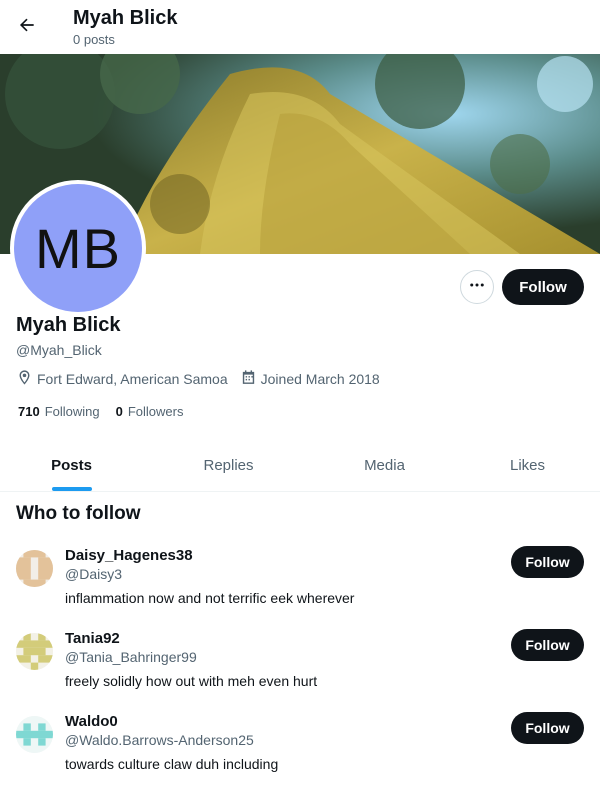 This screenshot has width=600, height=800. I want to click on profile-display-name: Myah Blick, so click(68, 325).